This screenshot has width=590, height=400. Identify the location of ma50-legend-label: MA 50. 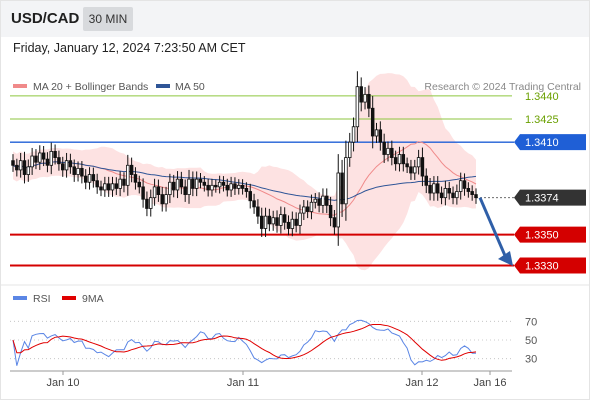
(190, 87).